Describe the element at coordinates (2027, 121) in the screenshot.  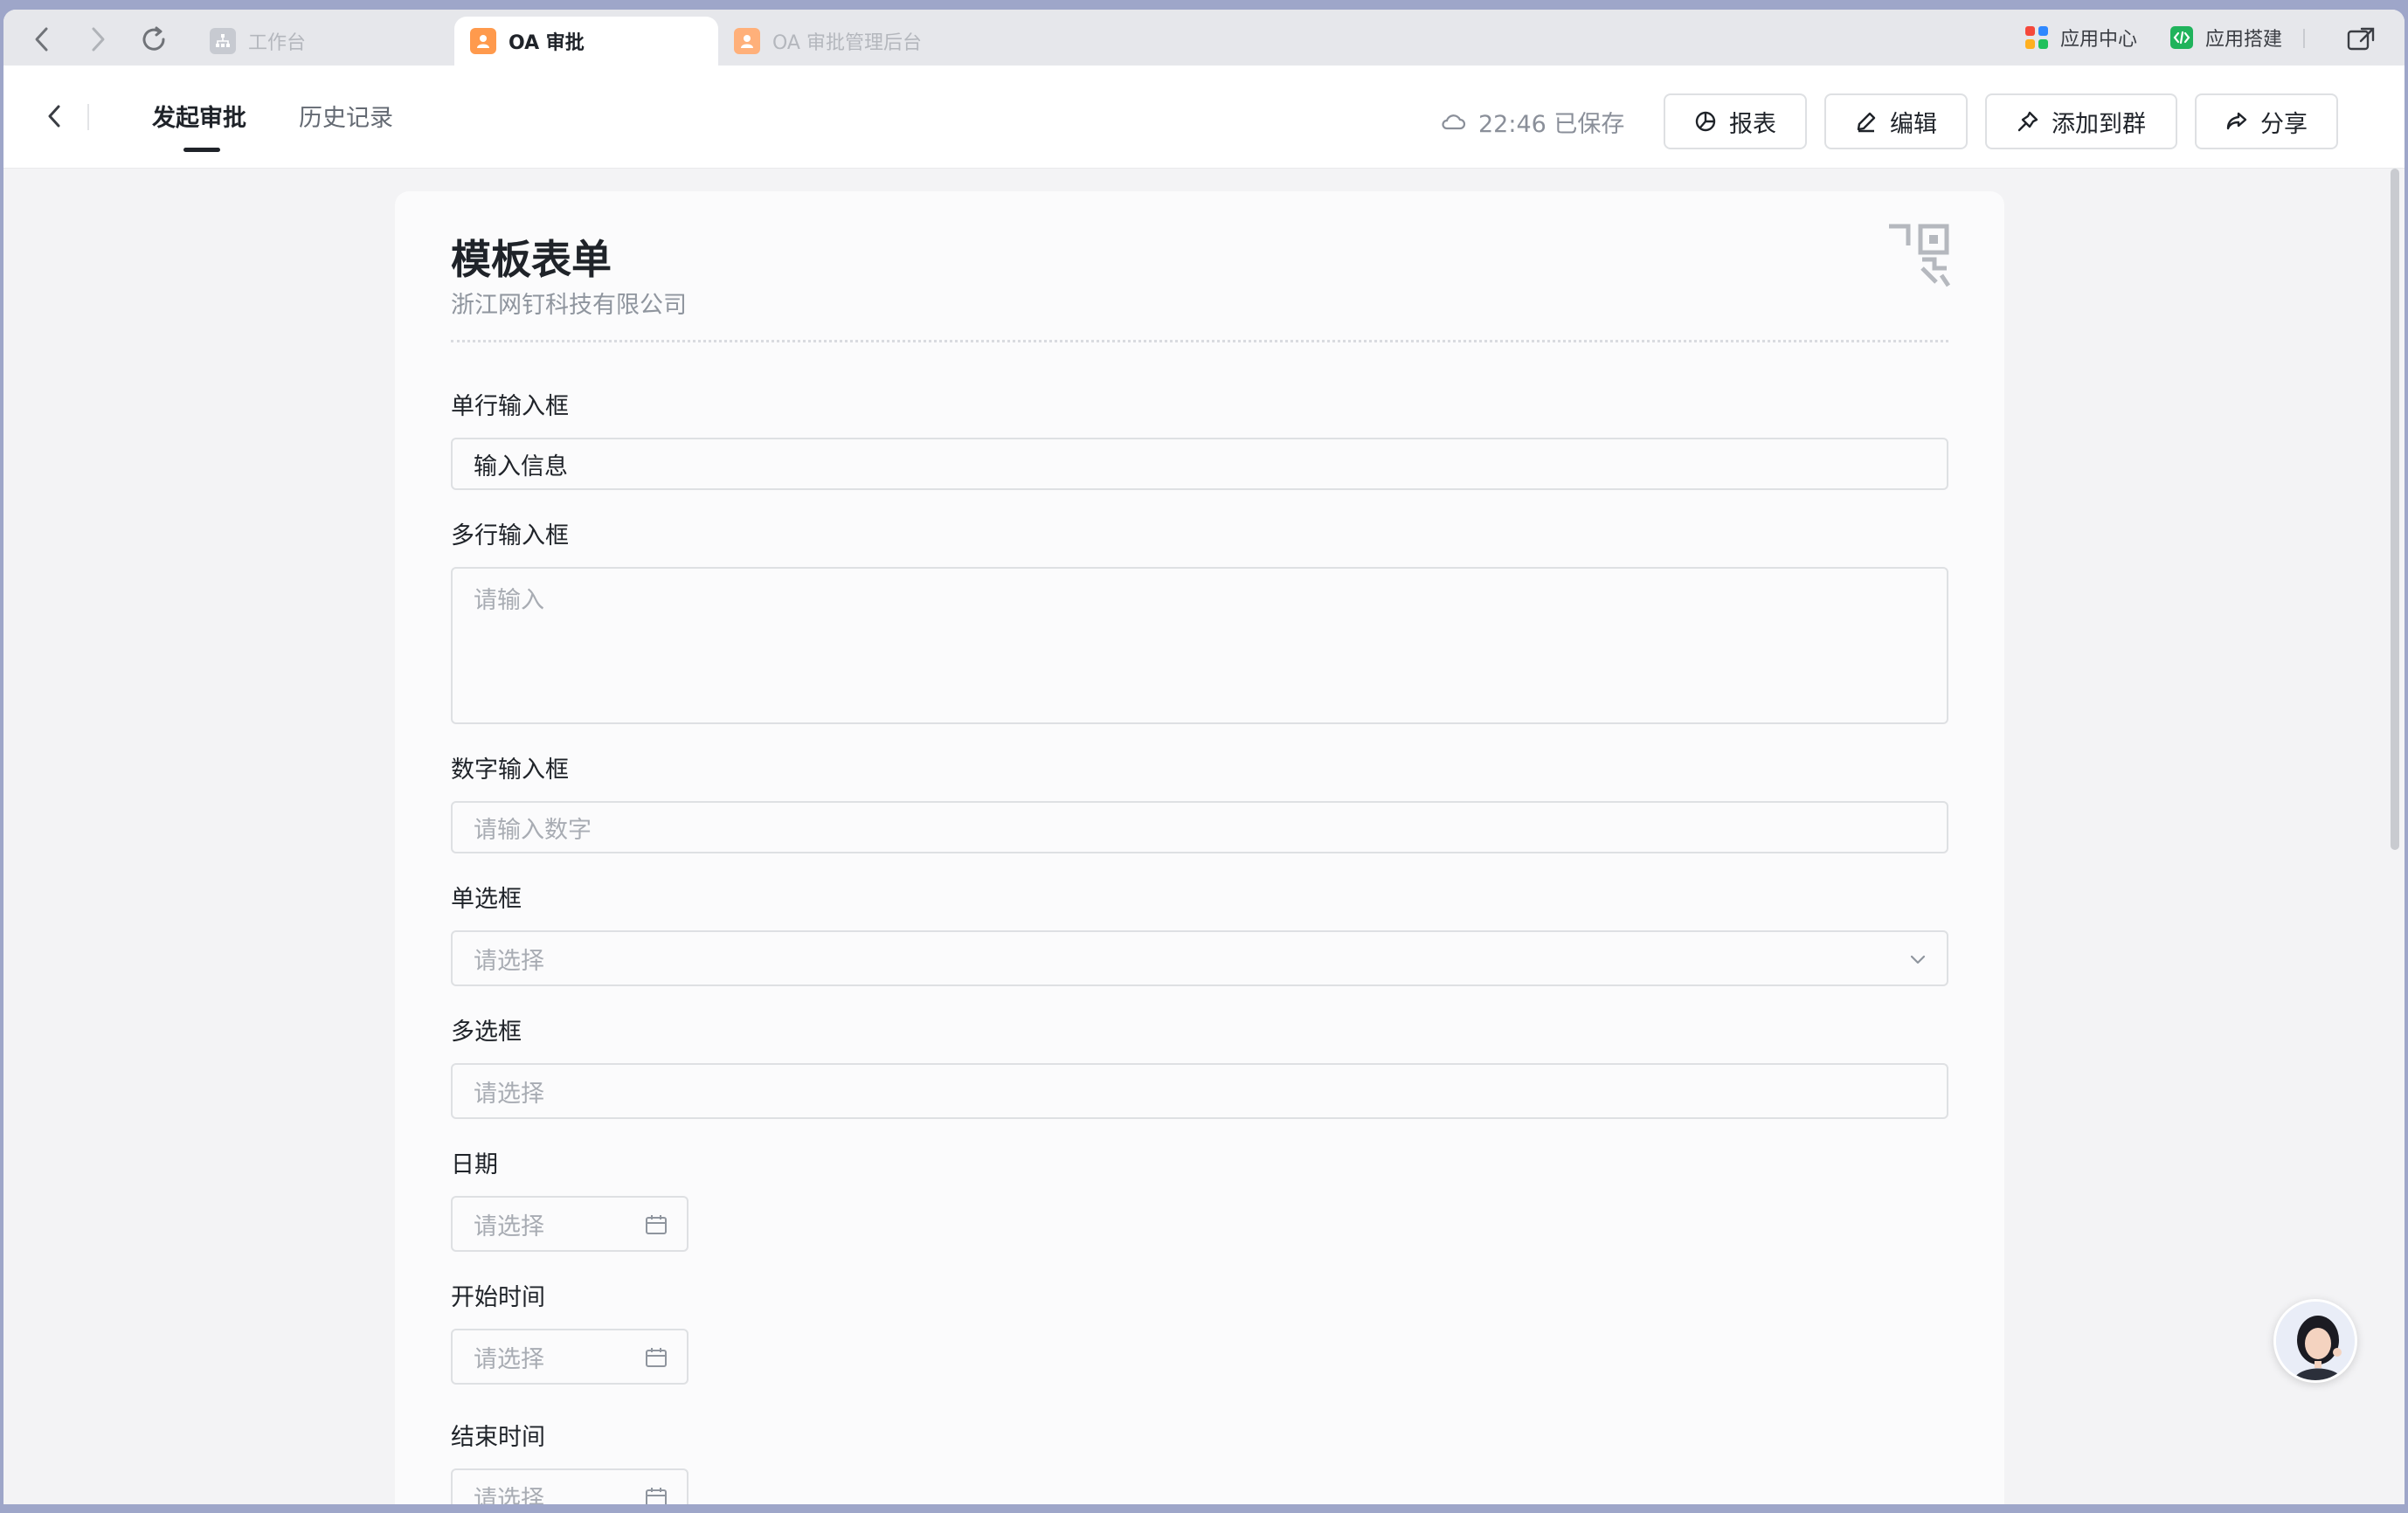
I see `pin-icon` at that location.